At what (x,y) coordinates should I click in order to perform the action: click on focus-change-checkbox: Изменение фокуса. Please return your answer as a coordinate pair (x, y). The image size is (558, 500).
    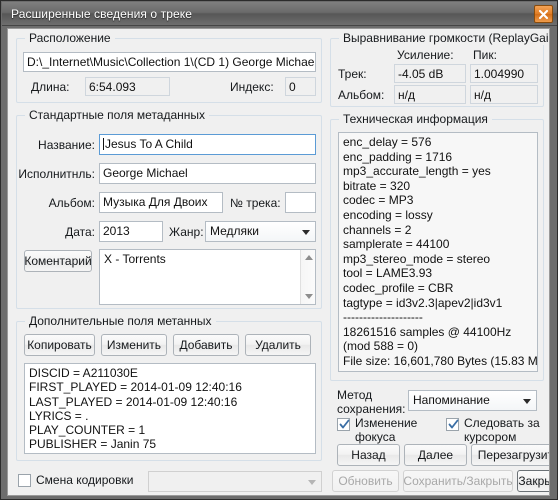
    Looking at the image, I should click on (382, 430).